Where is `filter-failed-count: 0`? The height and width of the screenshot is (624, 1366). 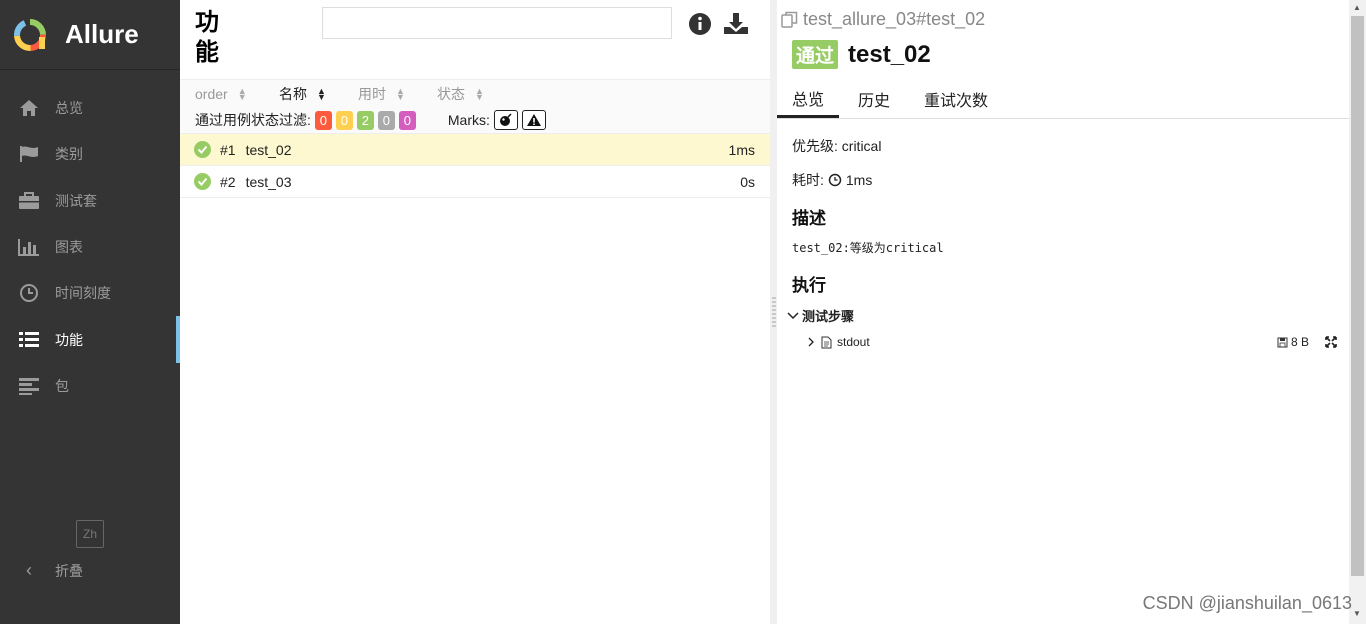 filter-failed-count: 0 is located at coordinates (323, 120).